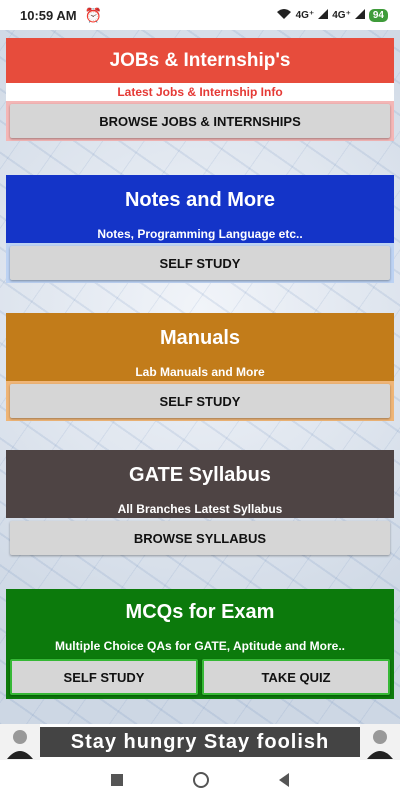 This screenshot has width=400, height=800. I want to click on home-button-icon, so click(201, 780).